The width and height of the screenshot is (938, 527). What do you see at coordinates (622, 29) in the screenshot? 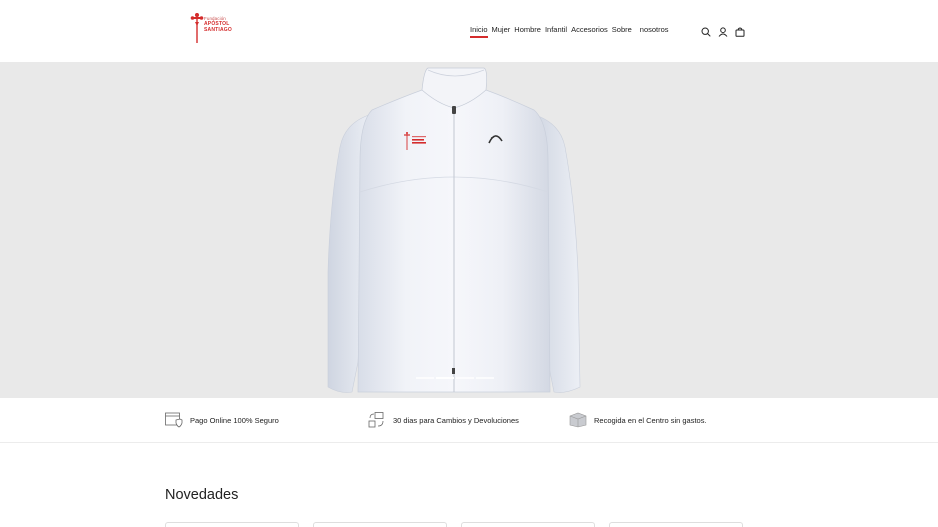
I see `nav-item-sobre: Sobre` at bounding box center [622, 29].